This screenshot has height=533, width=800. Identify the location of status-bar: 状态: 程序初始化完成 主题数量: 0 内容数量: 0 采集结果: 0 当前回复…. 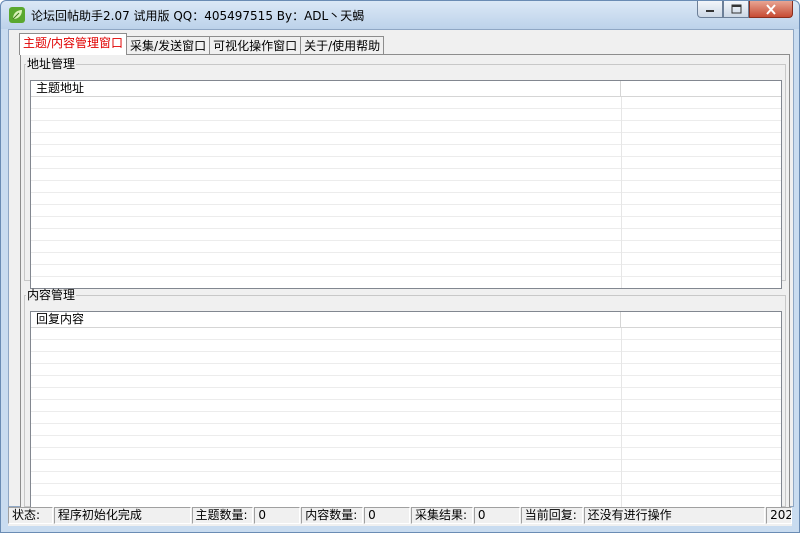
(400, 516).